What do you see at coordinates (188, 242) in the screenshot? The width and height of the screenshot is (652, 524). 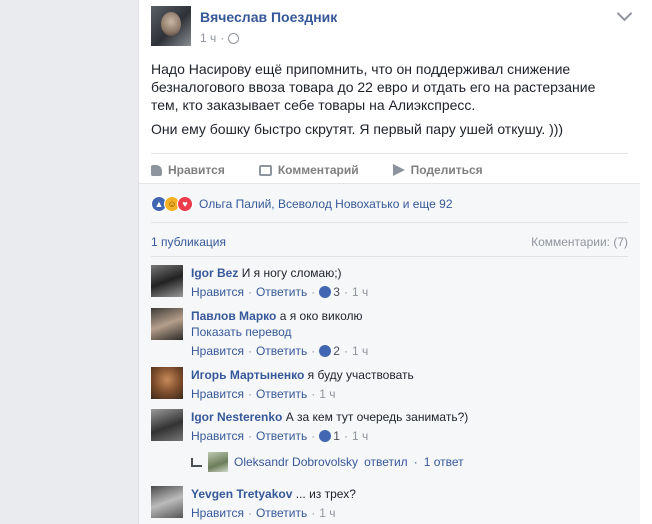 I see `shares-link: 1 публикация` at bounding box center [188, 242].